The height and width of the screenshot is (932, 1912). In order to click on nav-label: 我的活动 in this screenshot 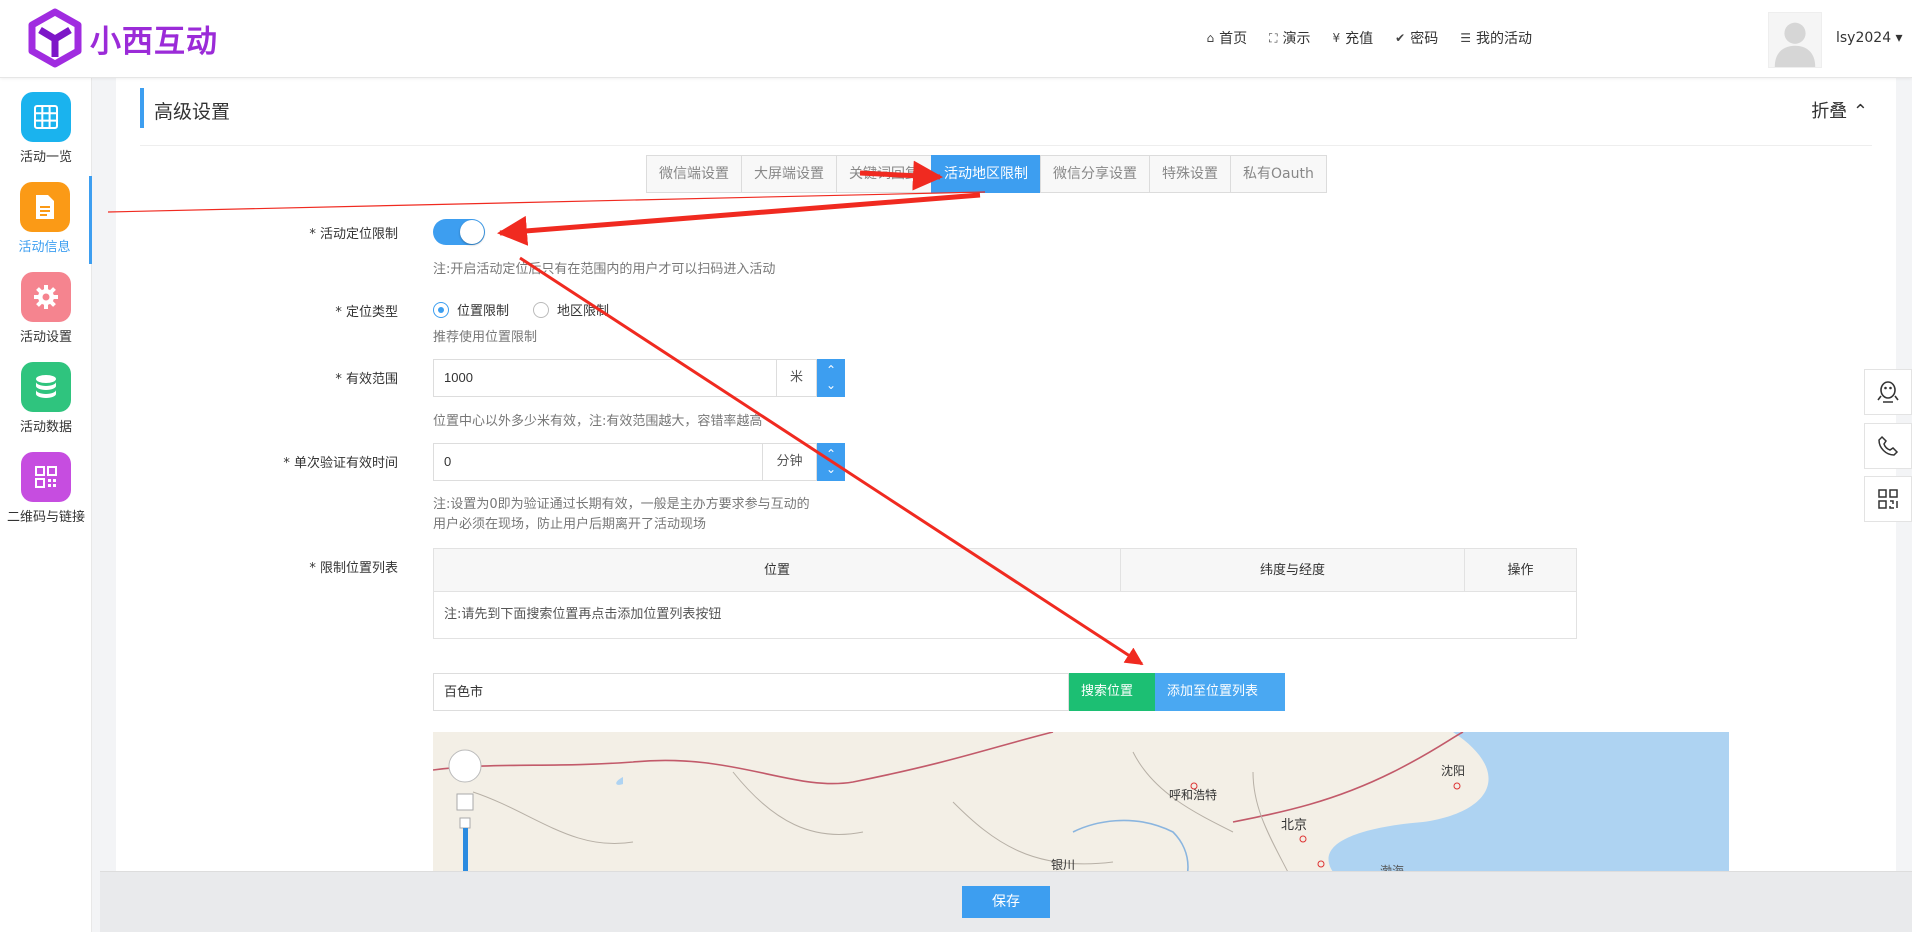, I will do `click(1504, 39)`.